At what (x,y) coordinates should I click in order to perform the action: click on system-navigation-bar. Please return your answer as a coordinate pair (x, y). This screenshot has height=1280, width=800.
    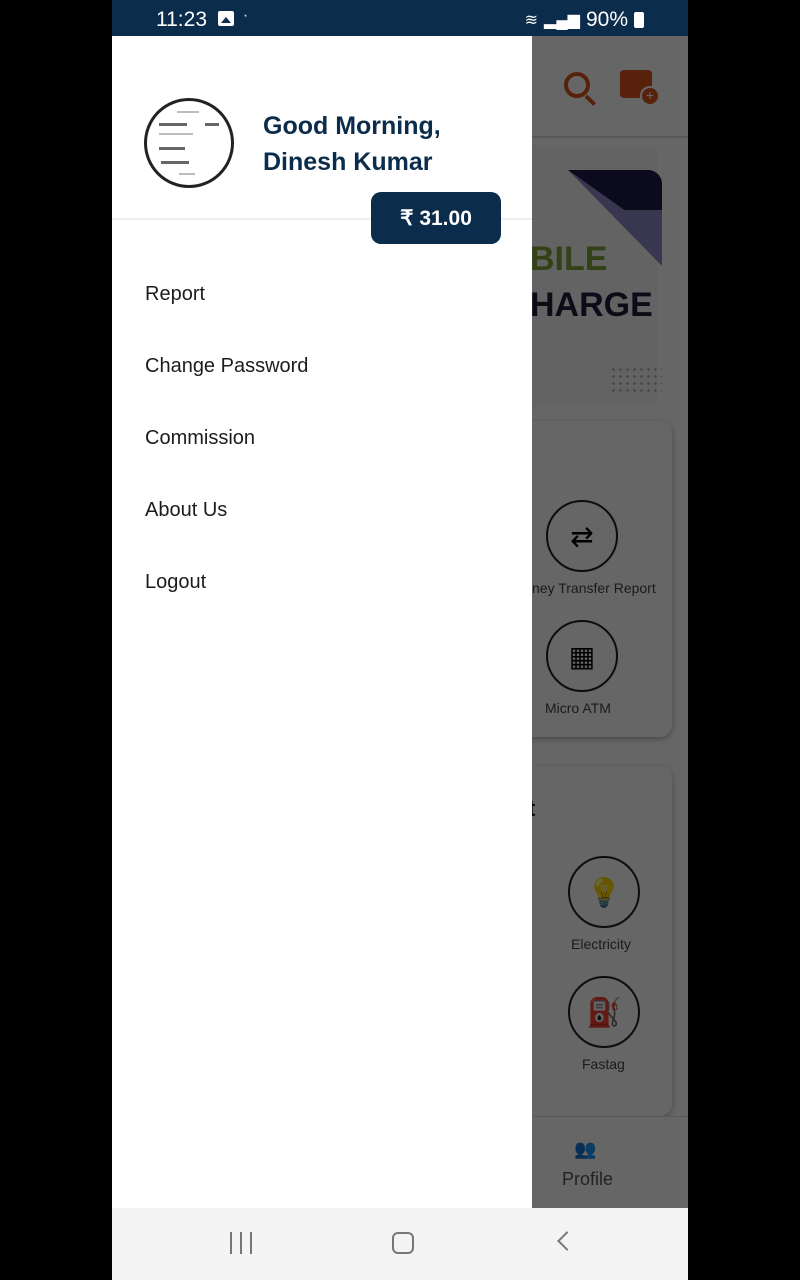
    Looking at the image, I should click on (400, 1244).